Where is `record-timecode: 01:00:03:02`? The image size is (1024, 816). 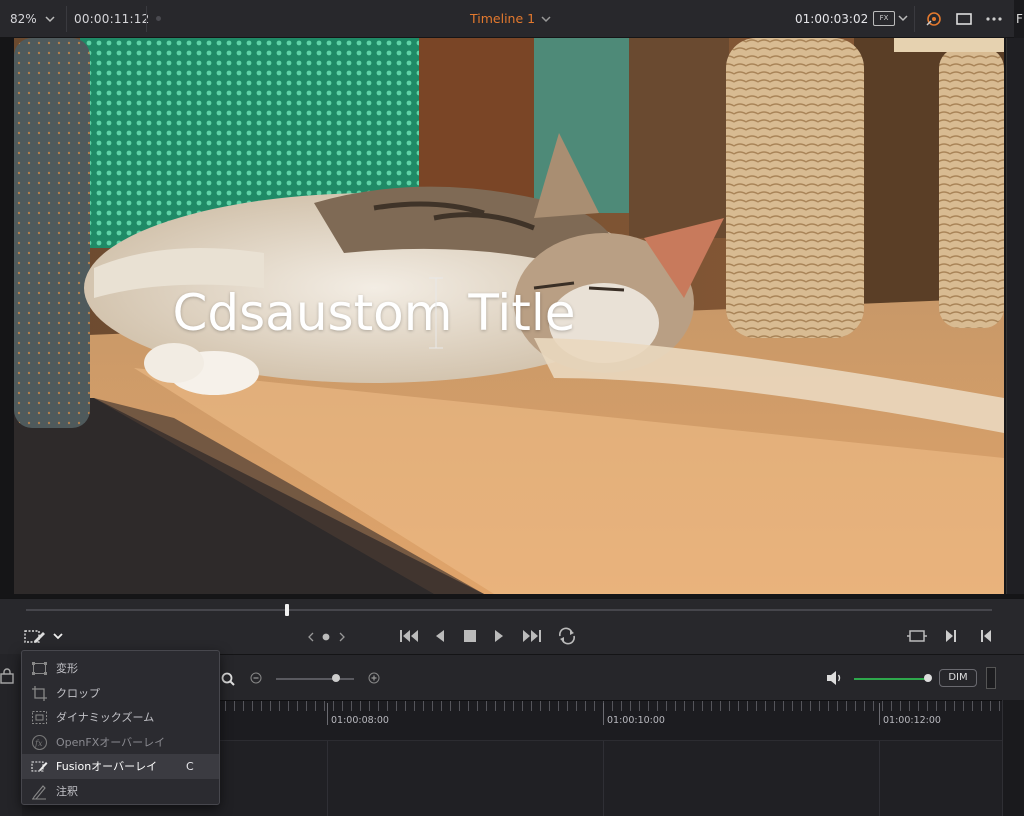 record-timecode: 01:00:03:02 is located at coordinates (832, 19).